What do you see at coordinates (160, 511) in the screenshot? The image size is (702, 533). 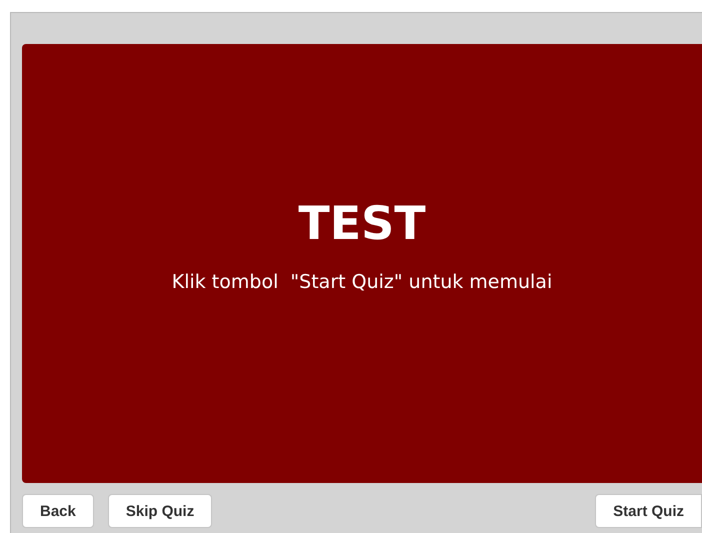 I see `nav-button: Skip Quiz` at bounding box center [160, 511].